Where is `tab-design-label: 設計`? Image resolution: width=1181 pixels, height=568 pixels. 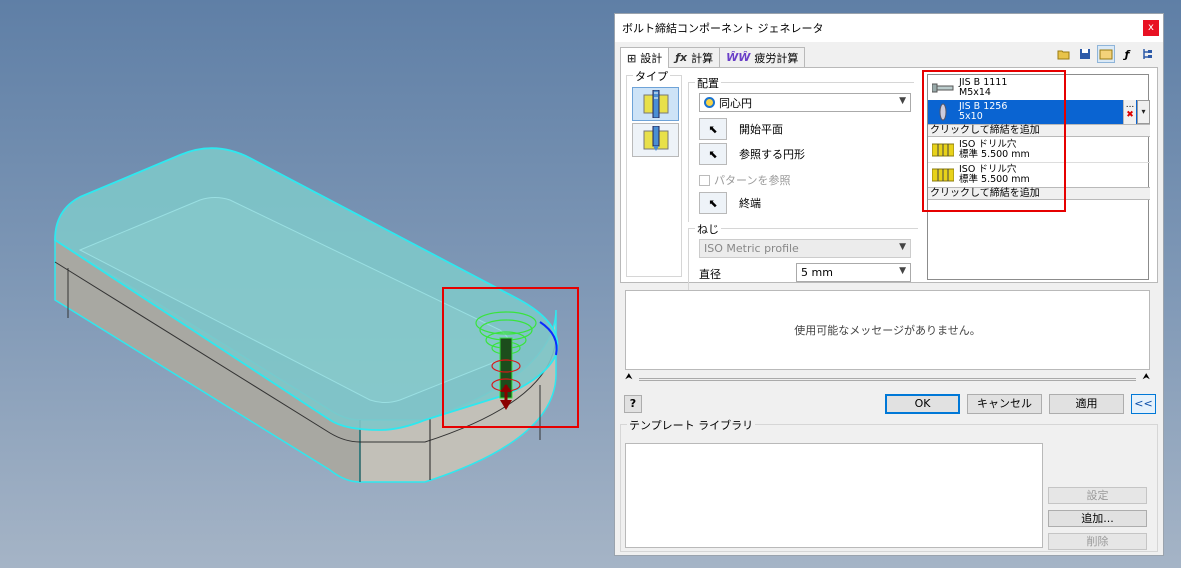
tab-design-label: 設計 is located at coordinates (651, 58).